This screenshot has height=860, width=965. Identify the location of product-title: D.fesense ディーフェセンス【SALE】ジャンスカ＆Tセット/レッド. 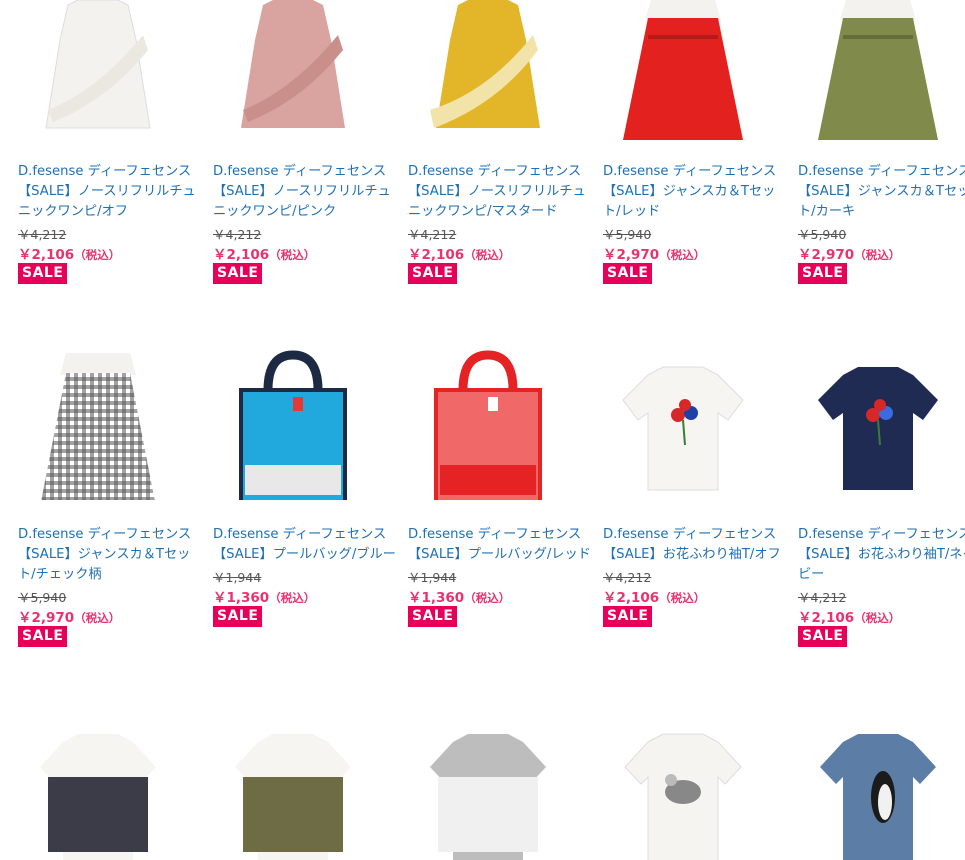
(695, 192).